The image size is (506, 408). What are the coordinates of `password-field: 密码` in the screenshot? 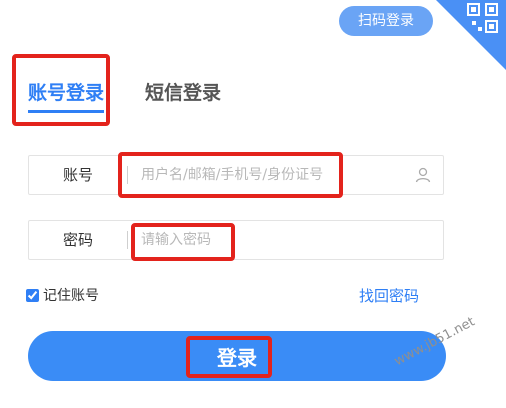 It's located at (236, 240).